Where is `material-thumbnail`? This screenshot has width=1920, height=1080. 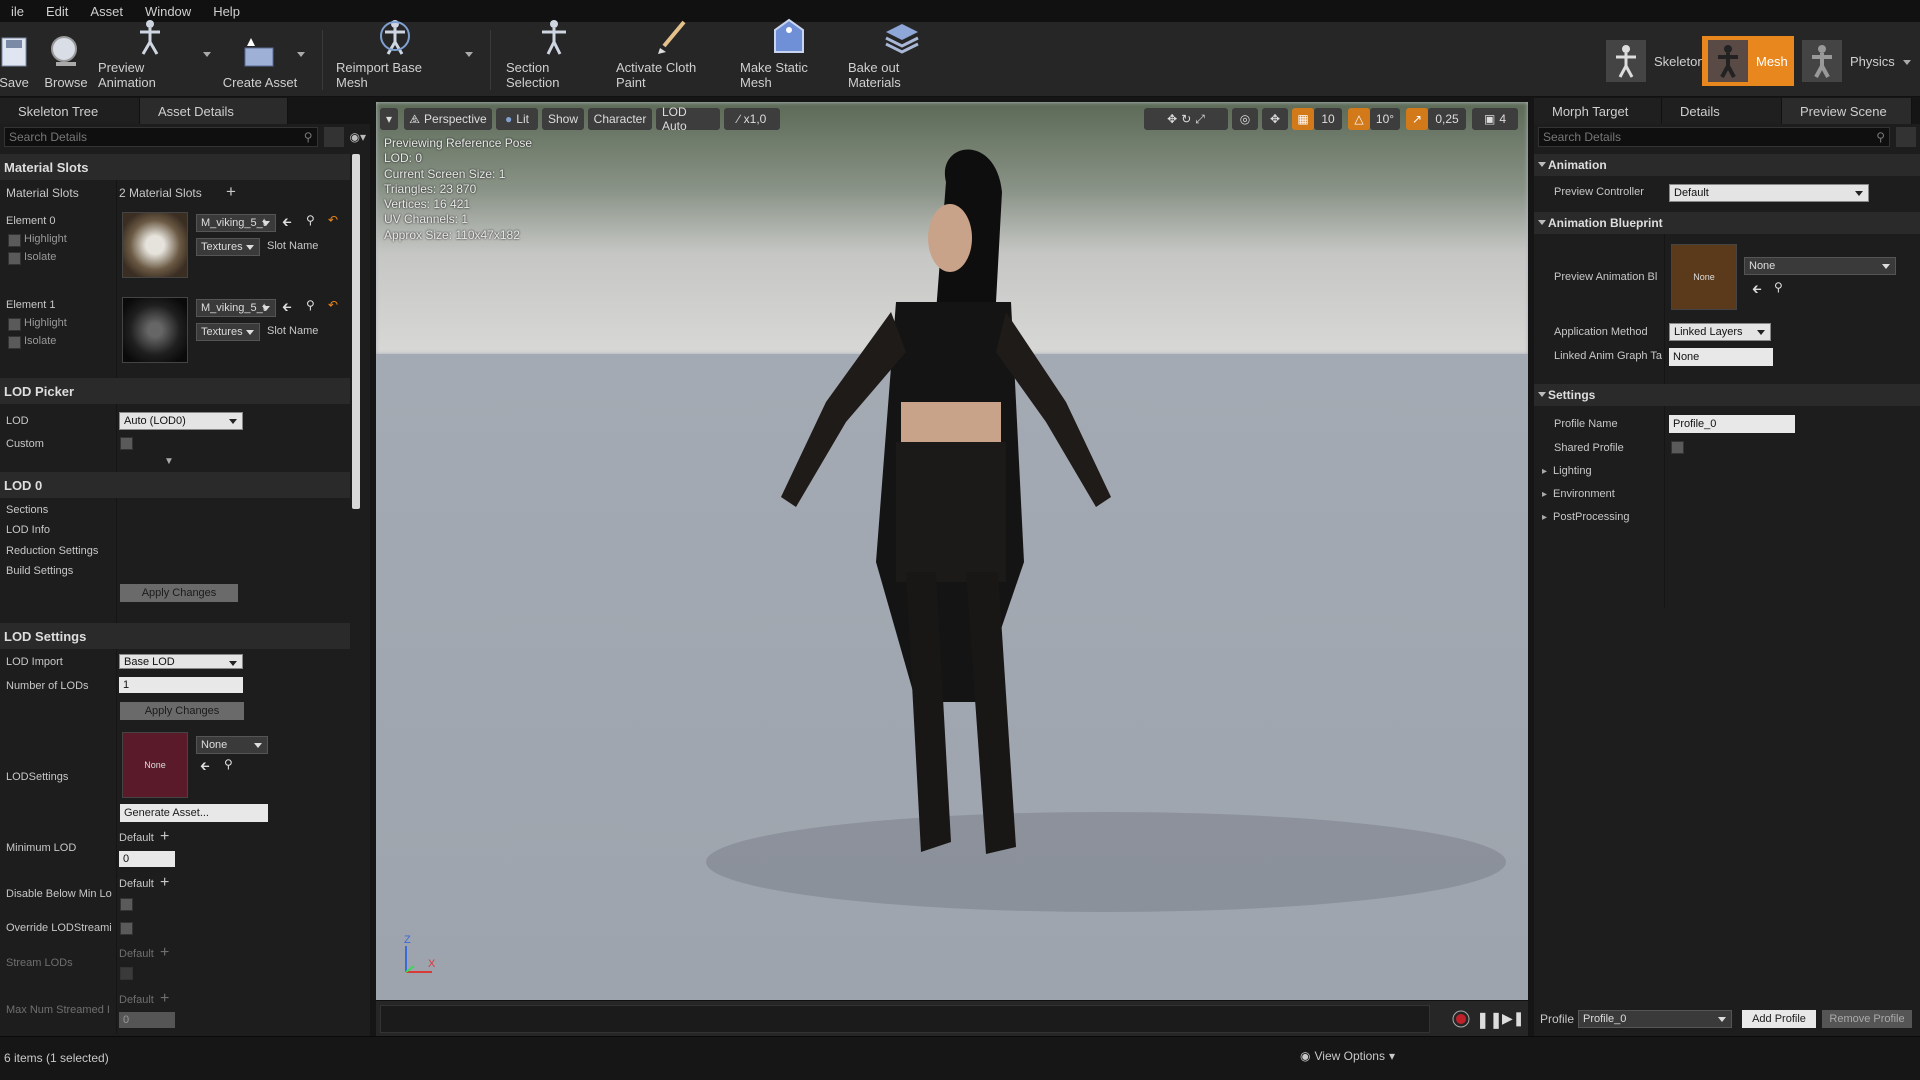 material-thumbnail is located at coordinates (155, 245).